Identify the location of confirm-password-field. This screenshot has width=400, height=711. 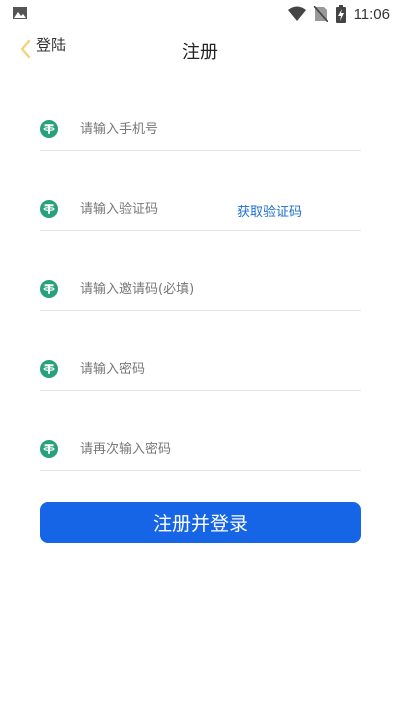
(200, 449).